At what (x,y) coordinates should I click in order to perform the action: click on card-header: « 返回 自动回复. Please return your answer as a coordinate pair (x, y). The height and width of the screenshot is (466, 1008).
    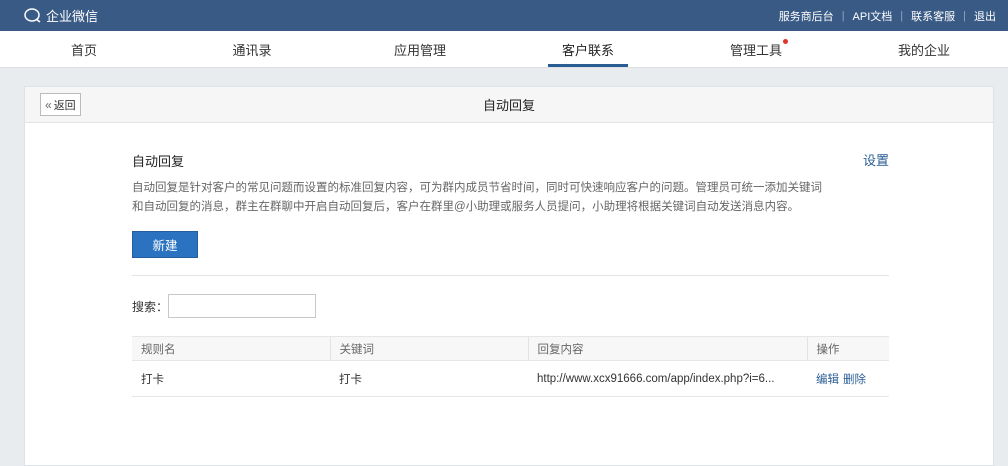
    Looking at the image, I should click on (509, 105).